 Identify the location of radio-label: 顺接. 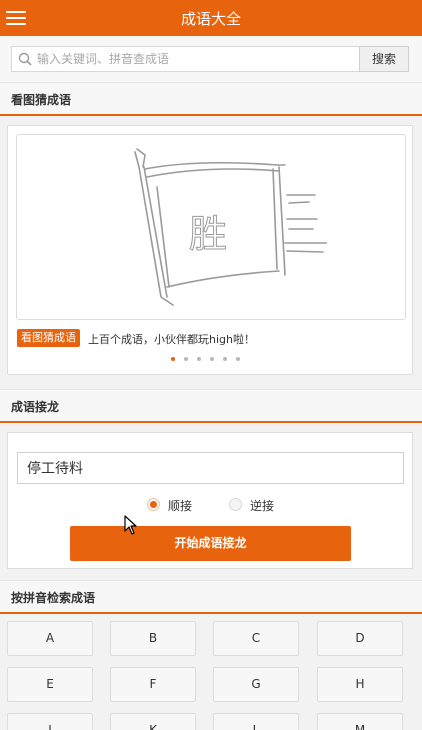
(180, 506).